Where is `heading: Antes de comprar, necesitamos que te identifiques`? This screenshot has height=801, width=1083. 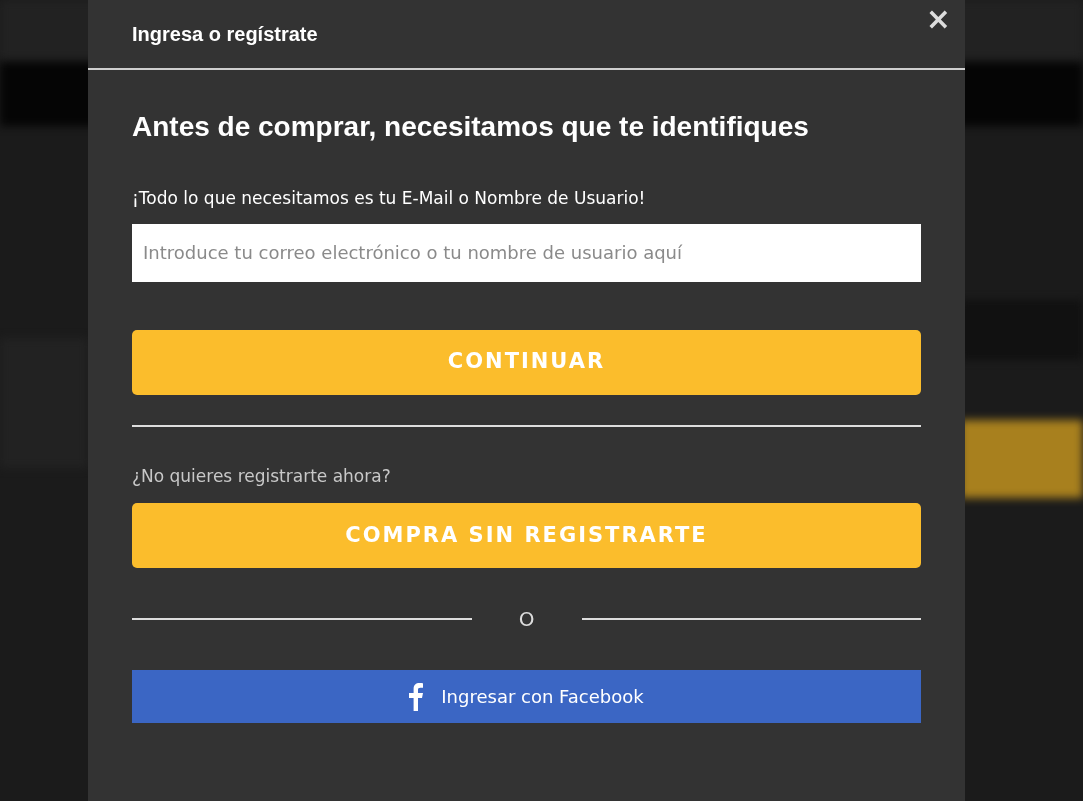 heading: Antes de comprar, necesitamos que te identifiques is located at coordinates (471, 127).